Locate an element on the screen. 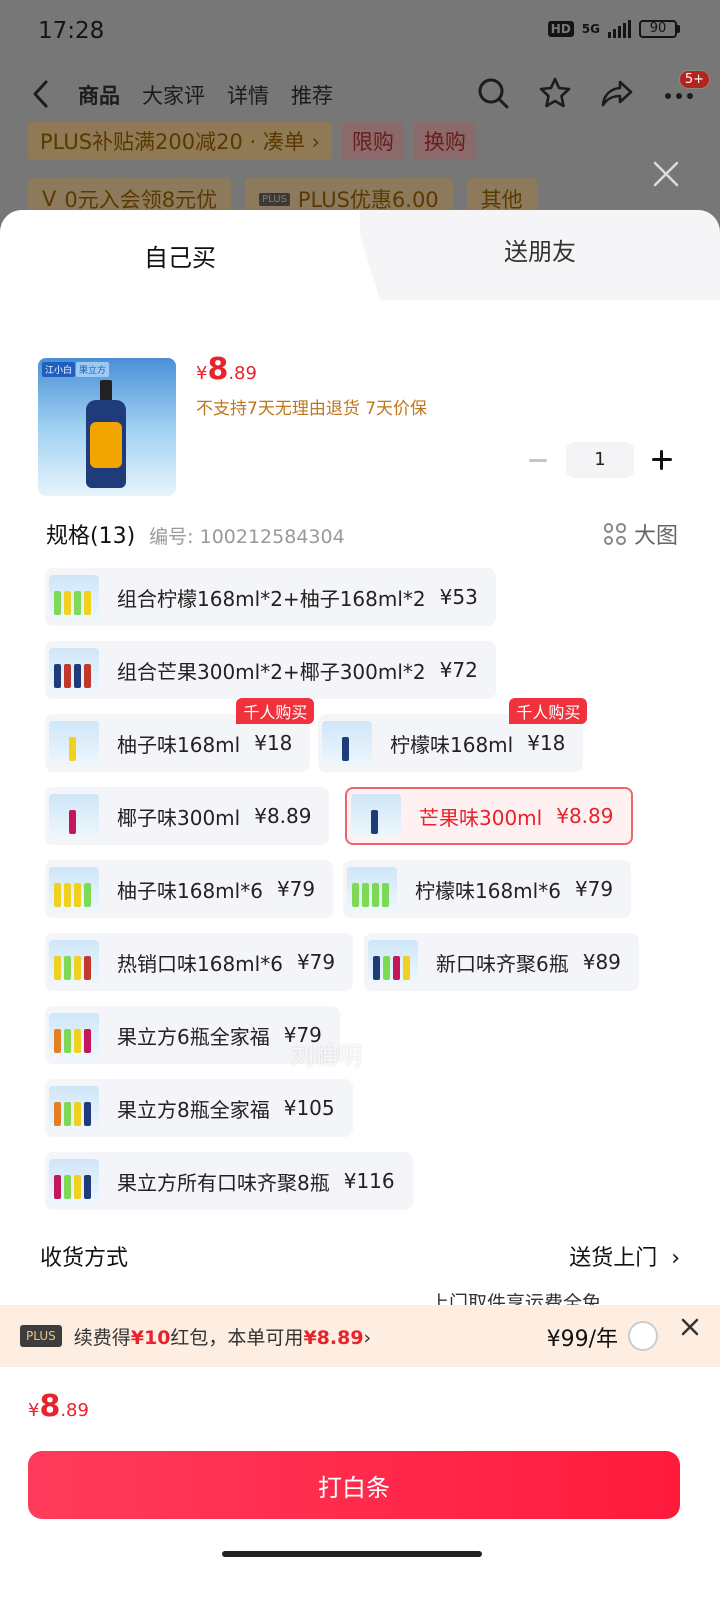 This screenshot has width=720, height=1600. total-price: ¥8.89 is located at coordinates (58, 1406).